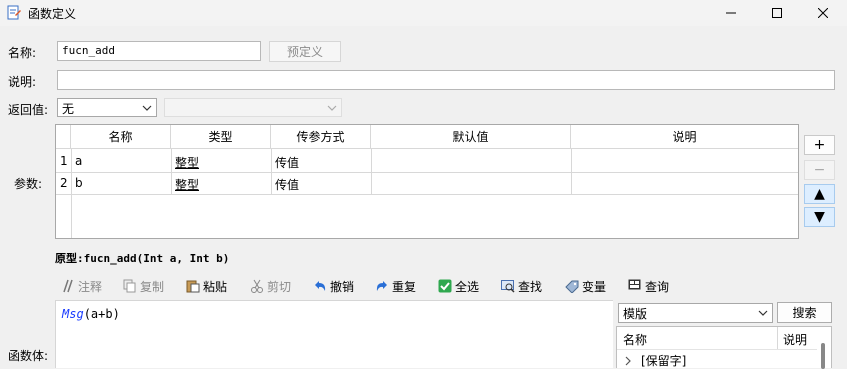  I want to click on description-label: 说明:, so click(22, 82).